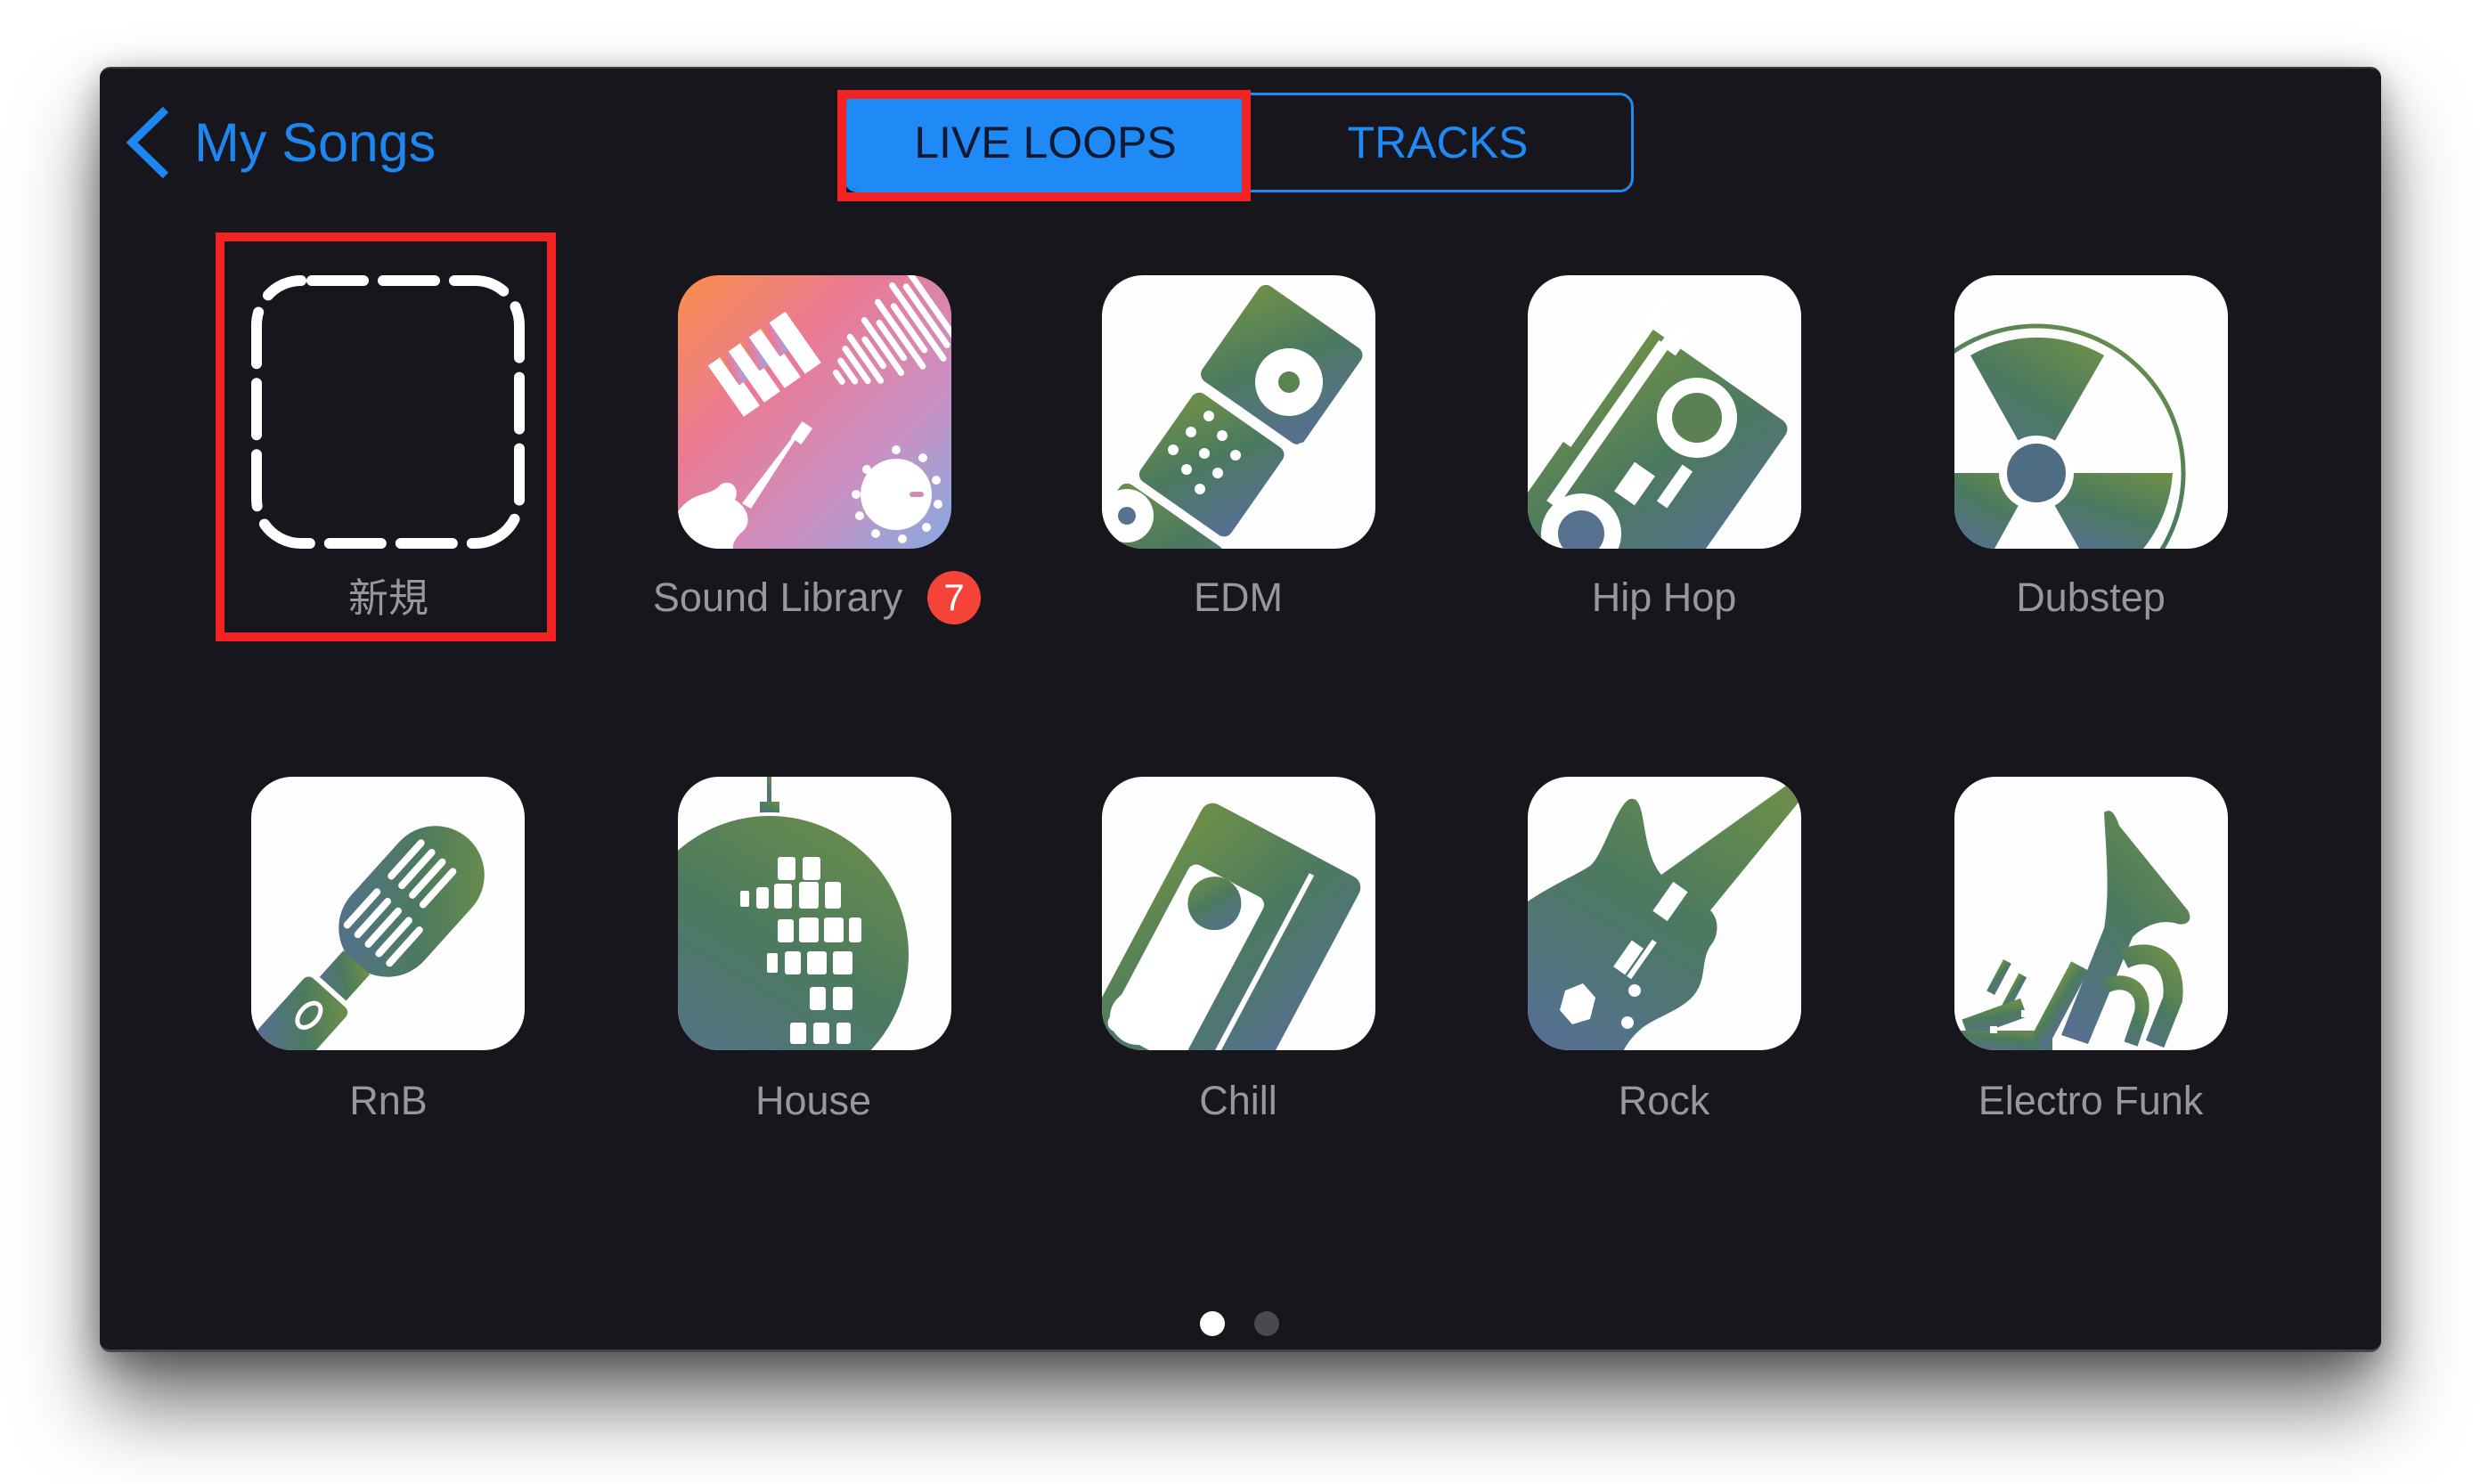 The width and height of the screenshot is (2480, 1484). Describe the element at coordinates (1664, 598) in the screenshot. I see `template-label: Hip Hop` at that location.